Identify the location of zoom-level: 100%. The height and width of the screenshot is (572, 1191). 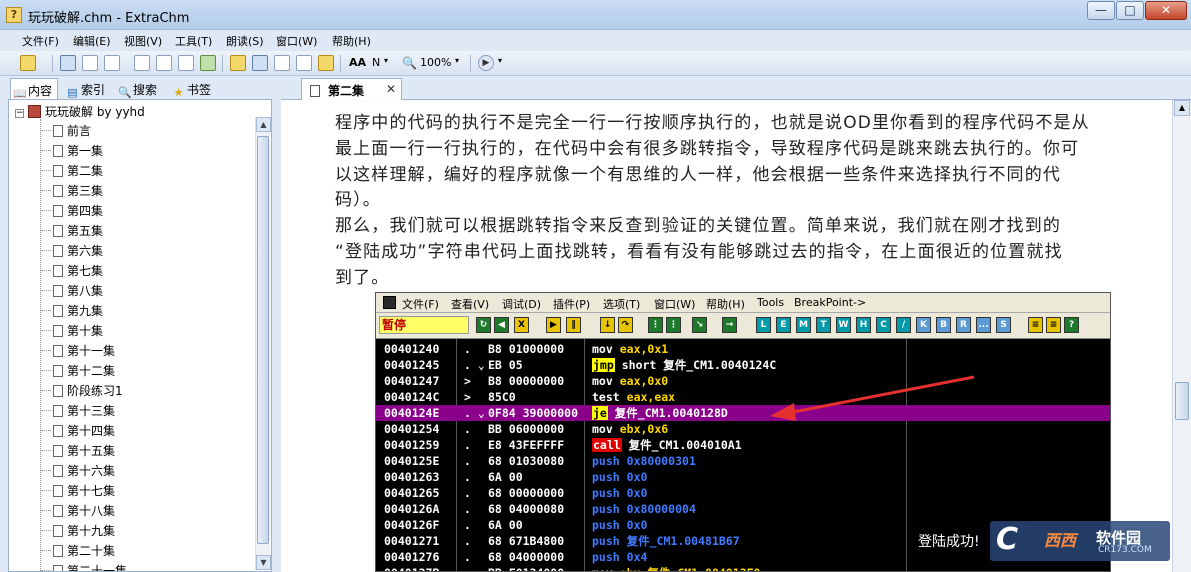
(435, 62).